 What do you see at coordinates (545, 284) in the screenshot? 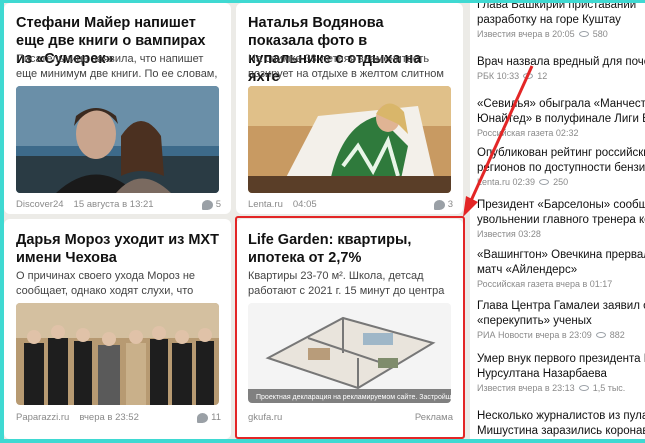
I see `news-meta: Российская газета вчера в 01:17` at bounding box center [545, 284].